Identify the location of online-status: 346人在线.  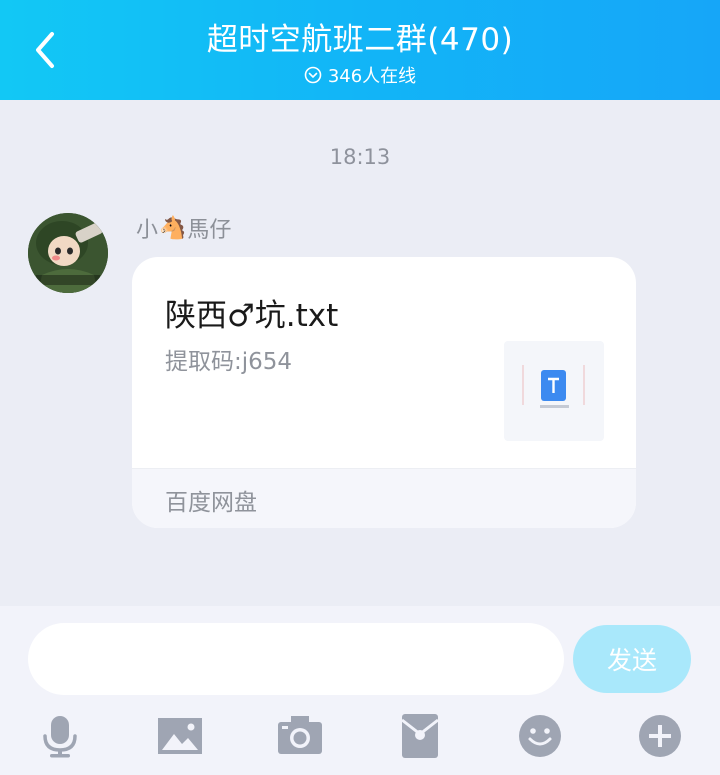
(360, 75).